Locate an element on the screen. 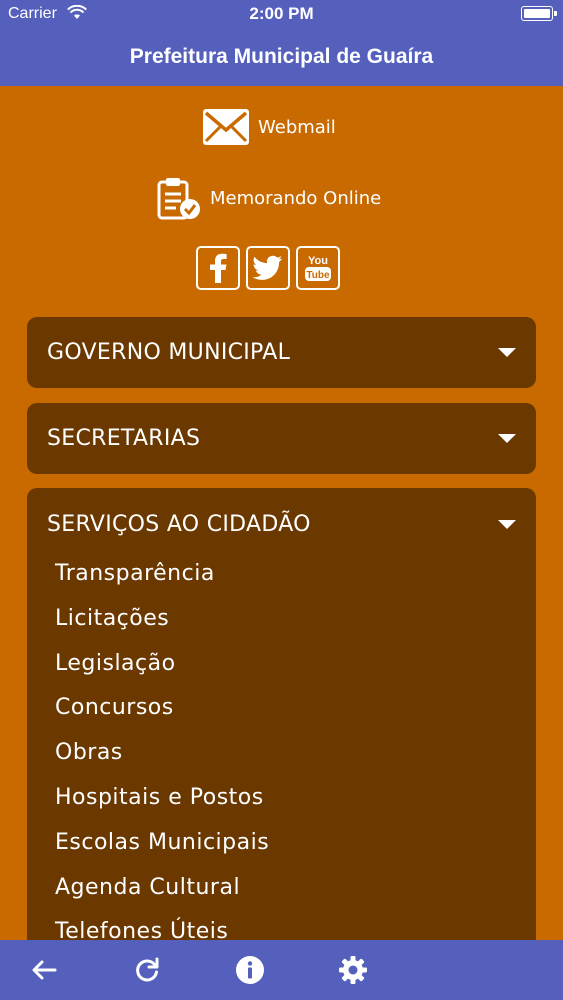 The height and width of the screenshot is (1000, 563). info-button is located at coordinates (250, 970).